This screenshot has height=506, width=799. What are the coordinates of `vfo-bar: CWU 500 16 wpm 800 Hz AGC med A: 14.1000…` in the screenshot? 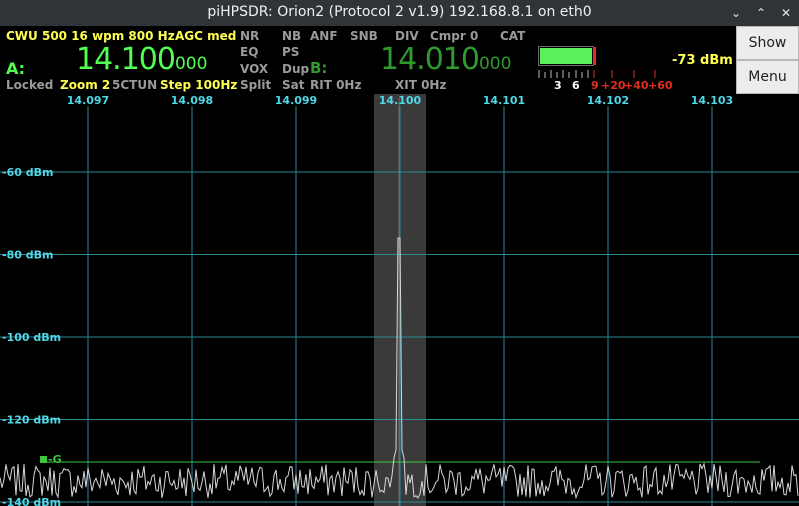 It's located at (368, 60).